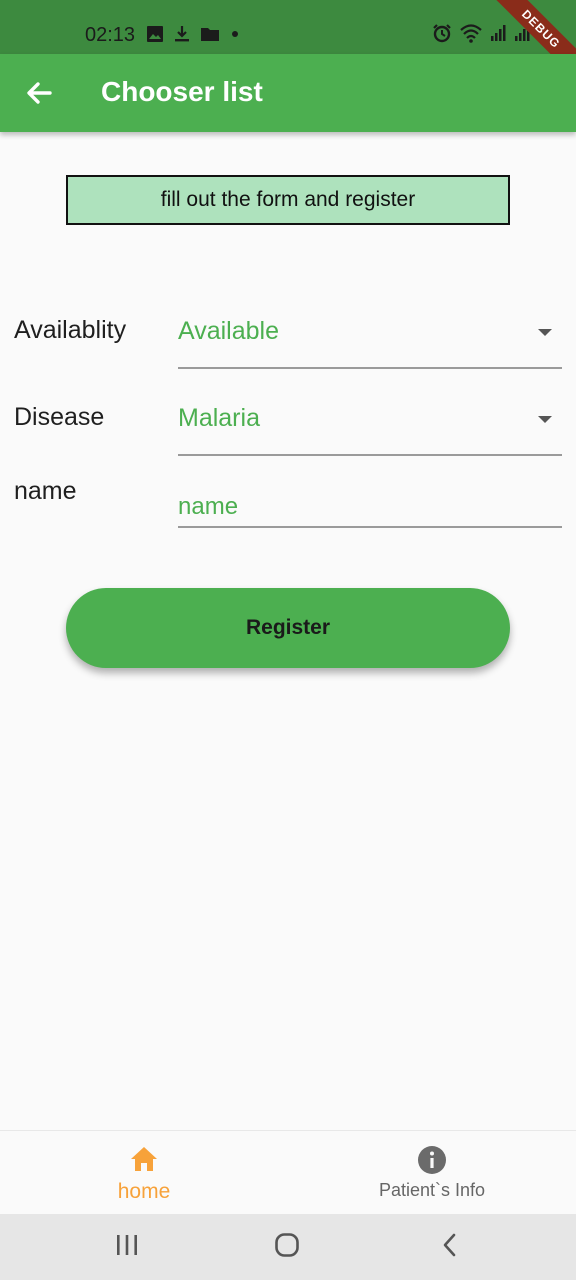 The width and height of the screenshot is (576, 1280). I want to click on download-icon, so click(182, 36).